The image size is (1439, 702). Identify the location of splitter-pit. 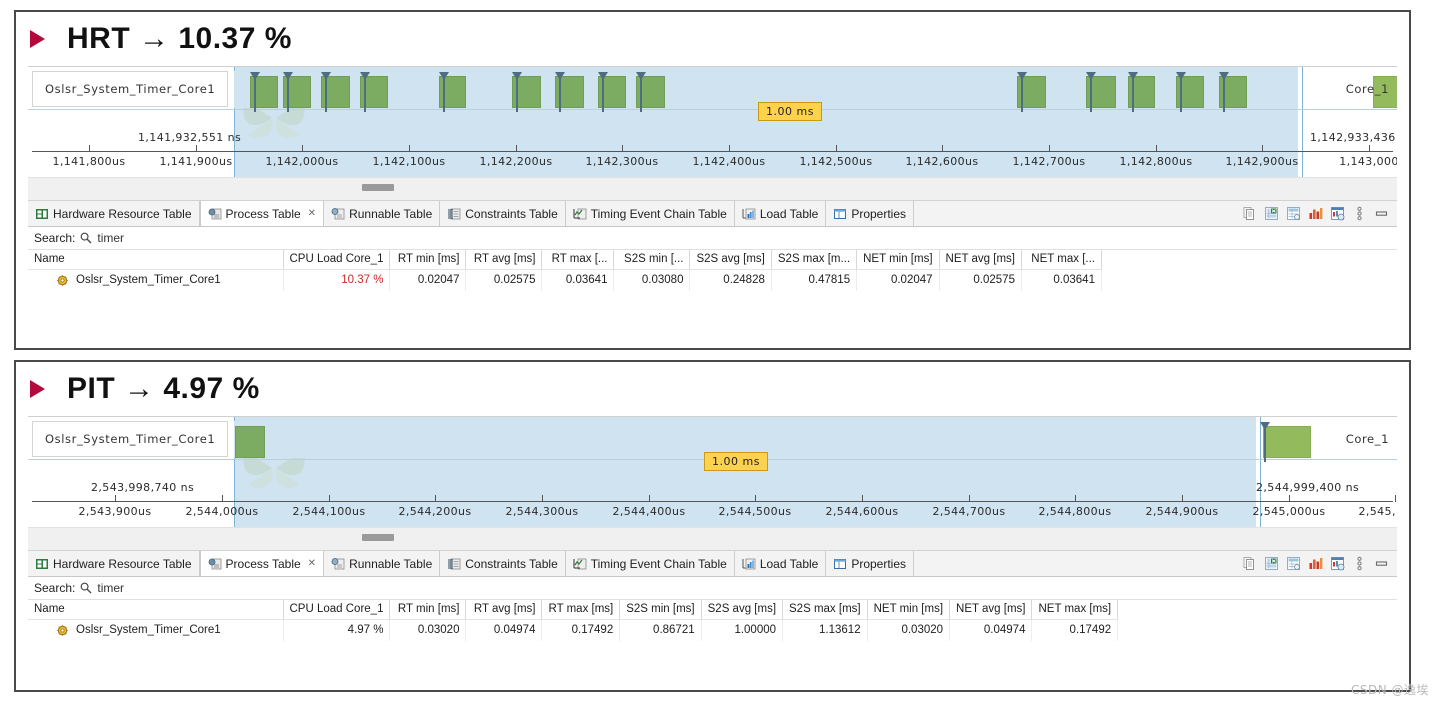
(712, 538).